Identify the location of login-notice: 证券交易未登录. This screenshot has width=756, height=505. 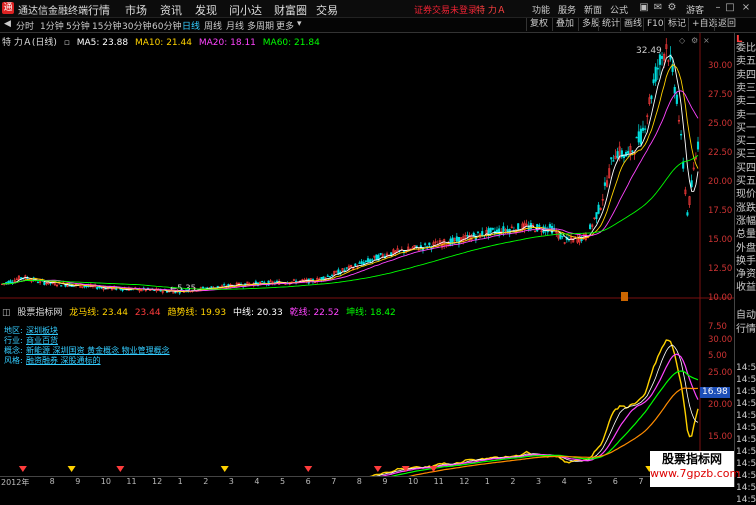
(445, 9).